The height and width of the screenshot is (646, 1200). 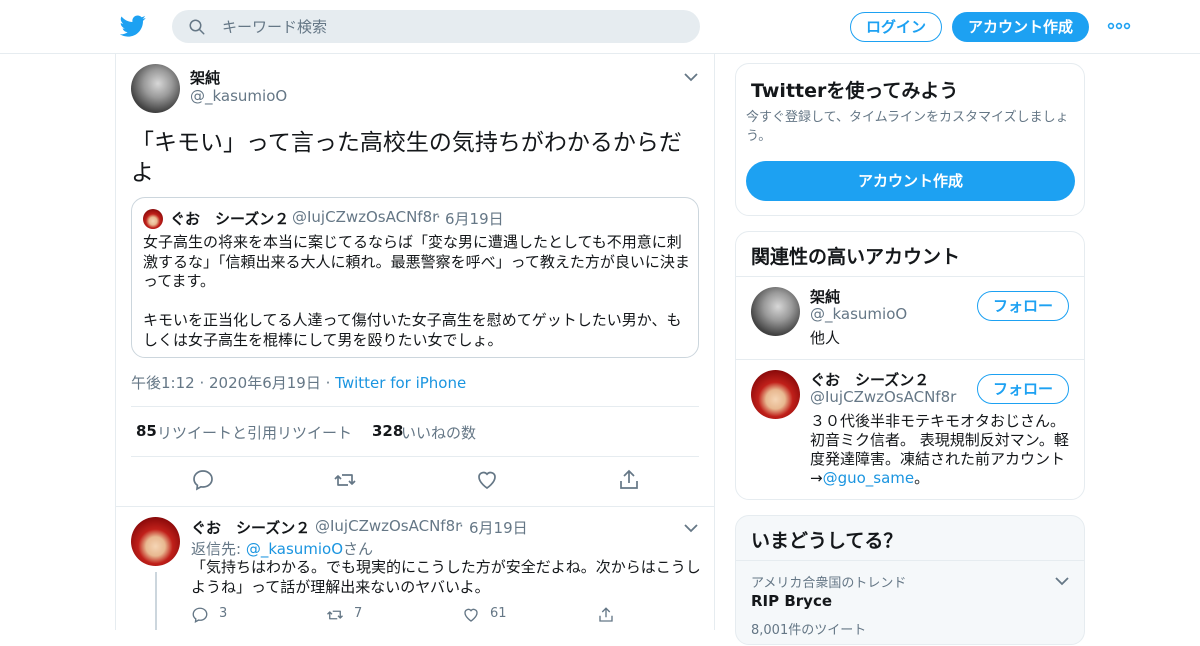 What do you see at coordinates (498, 613) in the screenshot?
I see `like-count: 61` at bounding box center [498, 613].